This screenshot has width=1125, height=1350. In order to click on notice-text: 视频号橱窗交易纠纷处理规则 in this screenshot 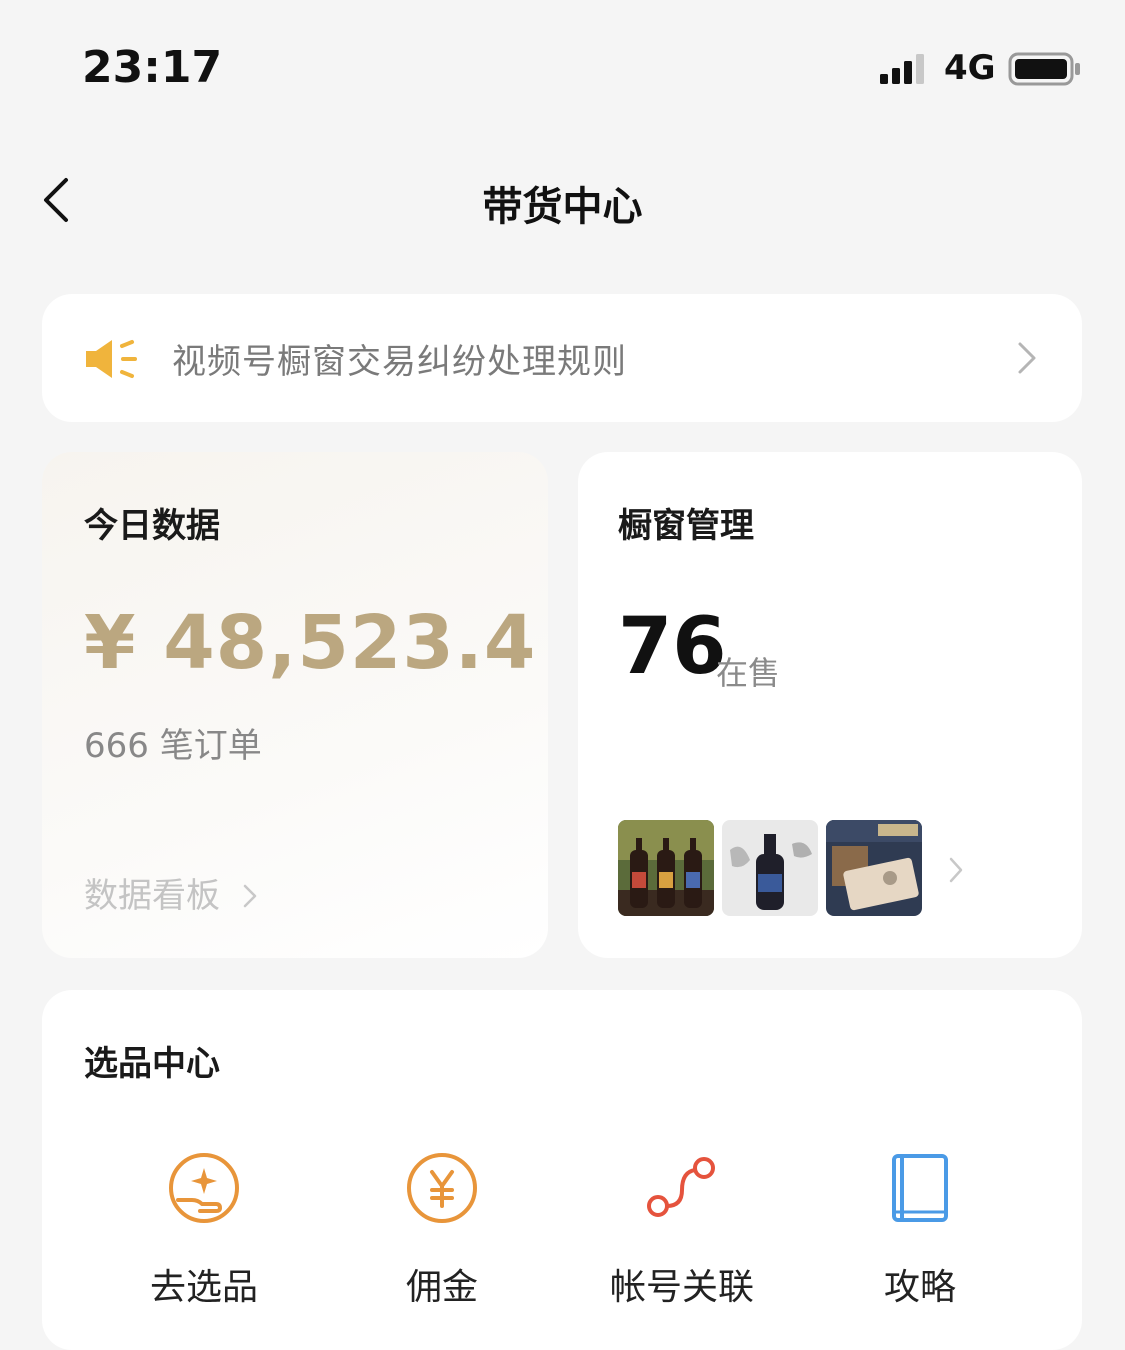, I will do `click(399, 362)`.